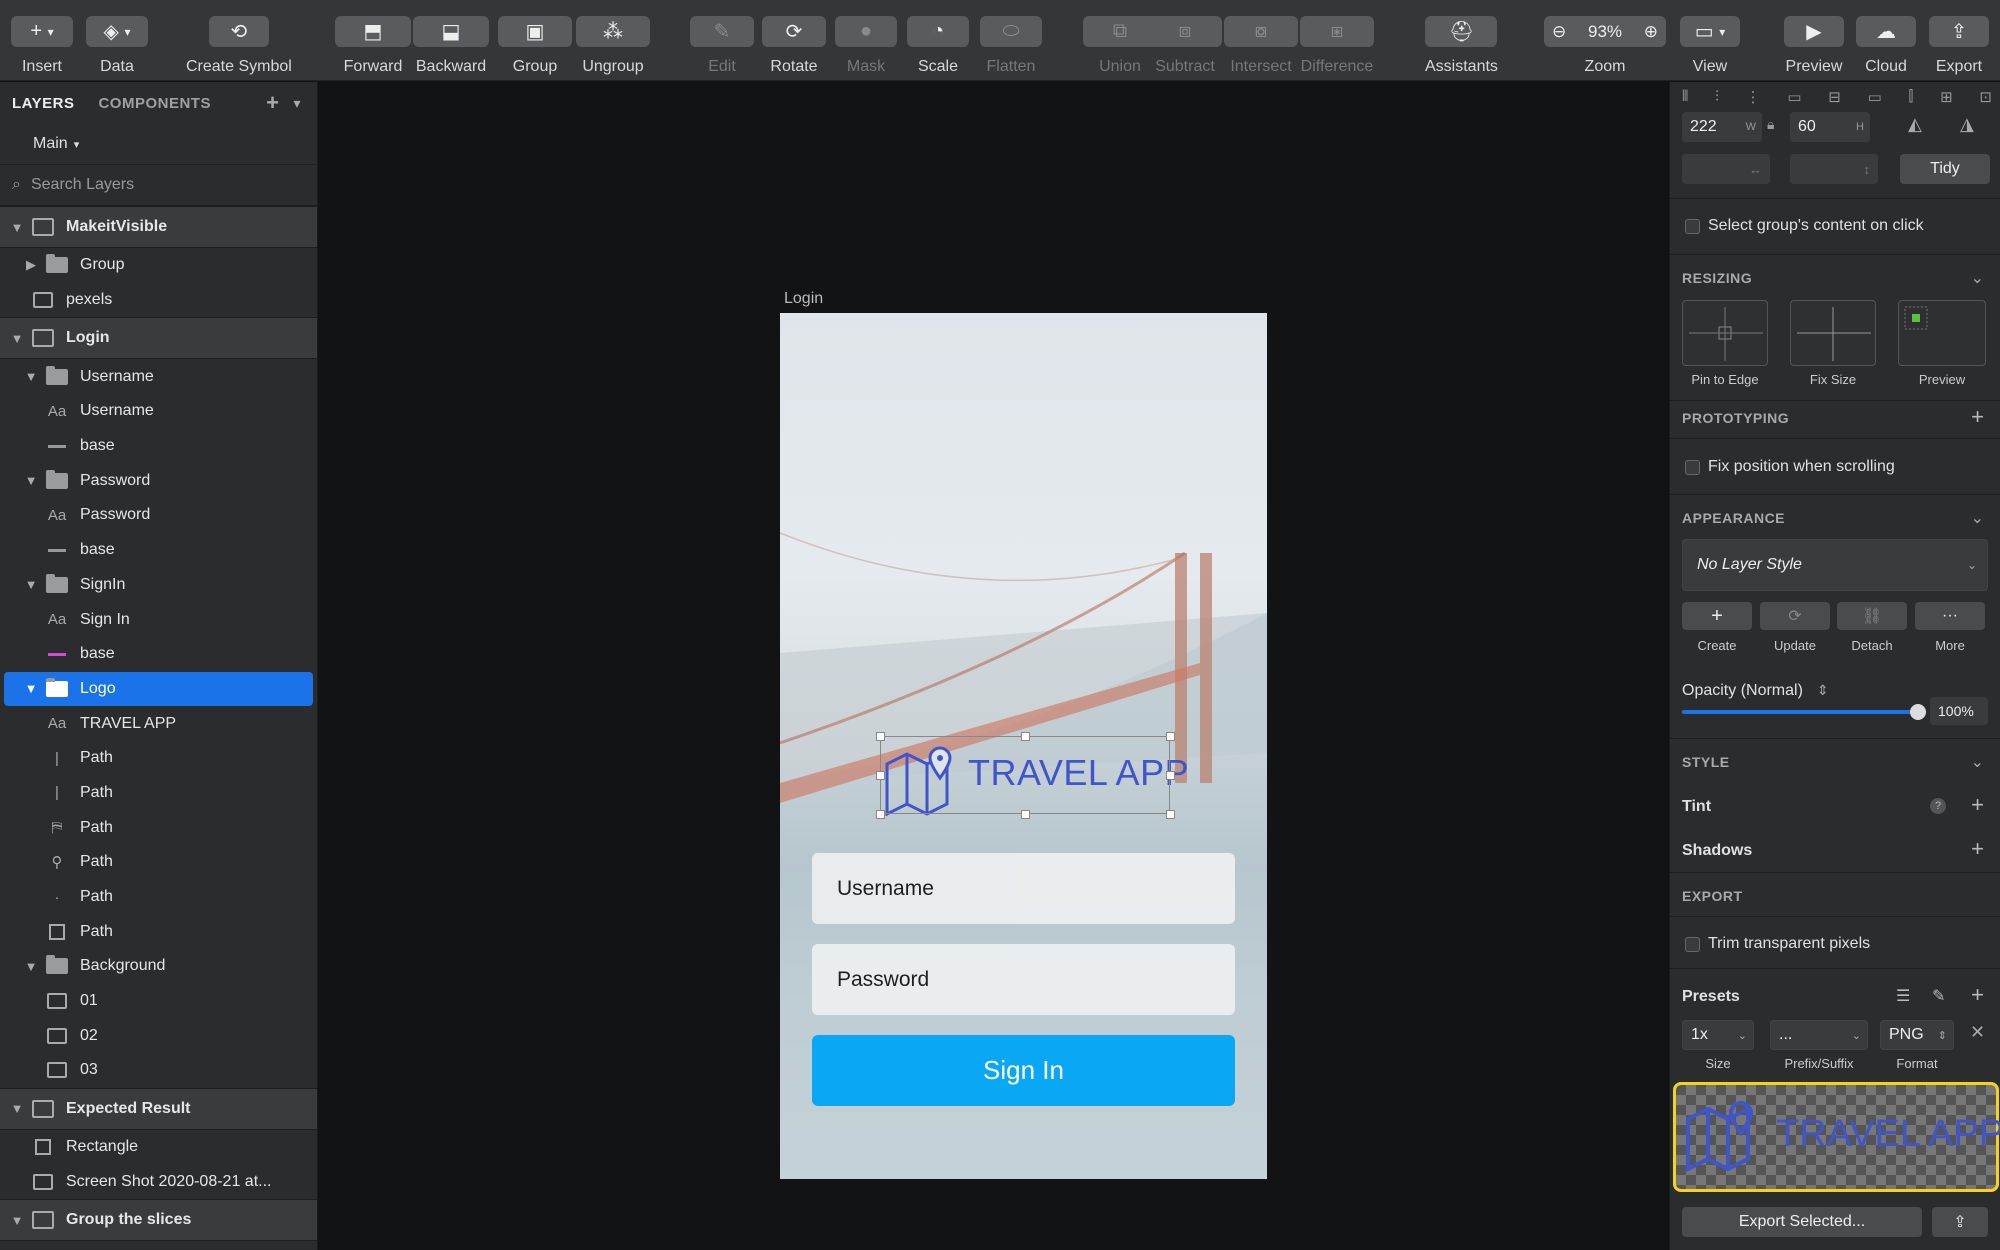  What do you see at coordinates (158, 265) in the screenshot?
I see `layer-item: ▶ Group` at bounding box center [158, 265].